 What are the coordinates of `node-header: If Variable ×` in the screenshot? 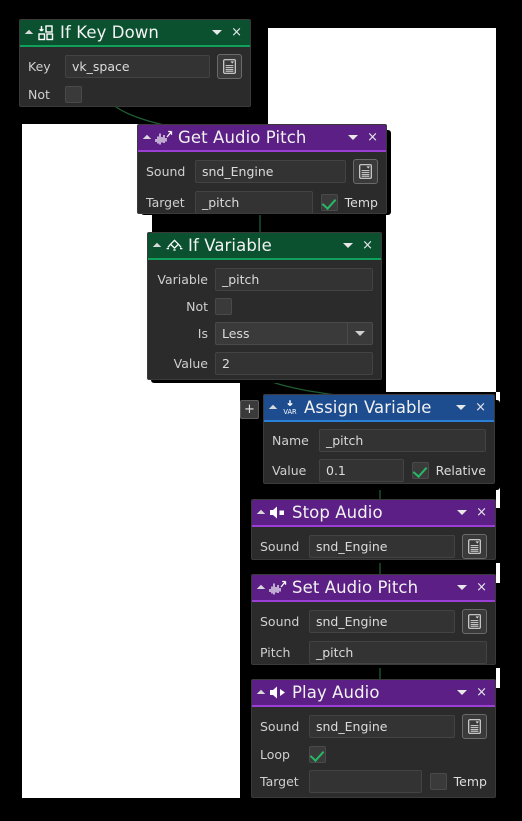 It's located at (264, 246).